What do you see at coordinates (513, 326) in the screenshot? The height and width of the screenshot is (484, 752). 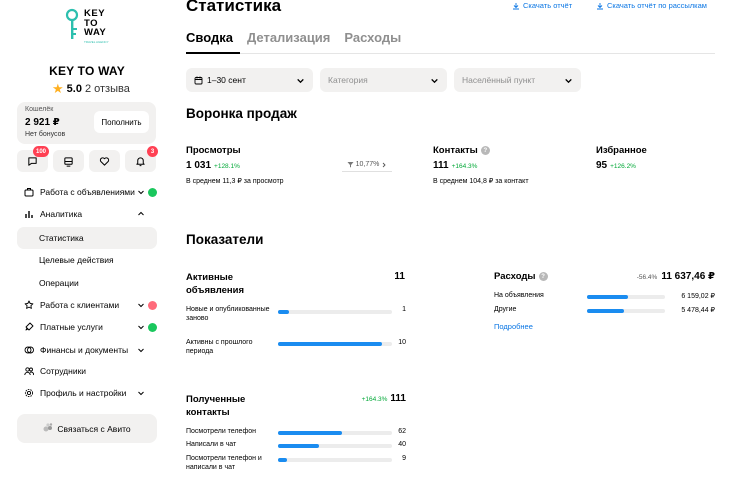 I see `expenses-more-link: Подробнее` at bounding box center [513, 326].